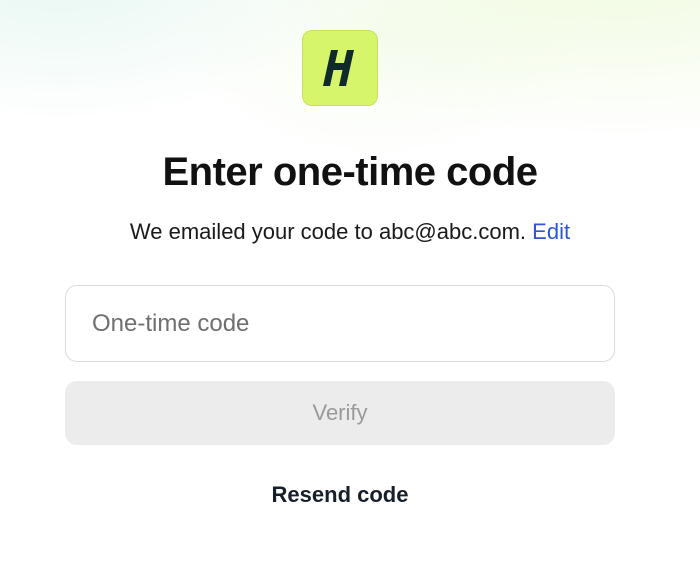 The width and height of the screenshot is (700, 588). What do you see at coordinates (340, 323) in the screenshot?
I see `one-time-code-input` at bounding box center [340, 323].